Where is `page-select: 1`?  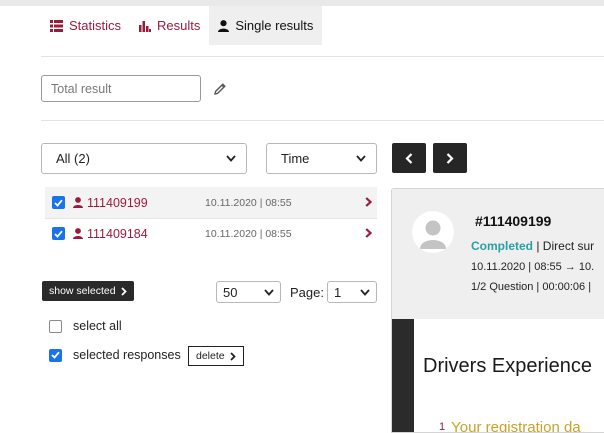 page-select: 1 is located at coordinates (352, 292).